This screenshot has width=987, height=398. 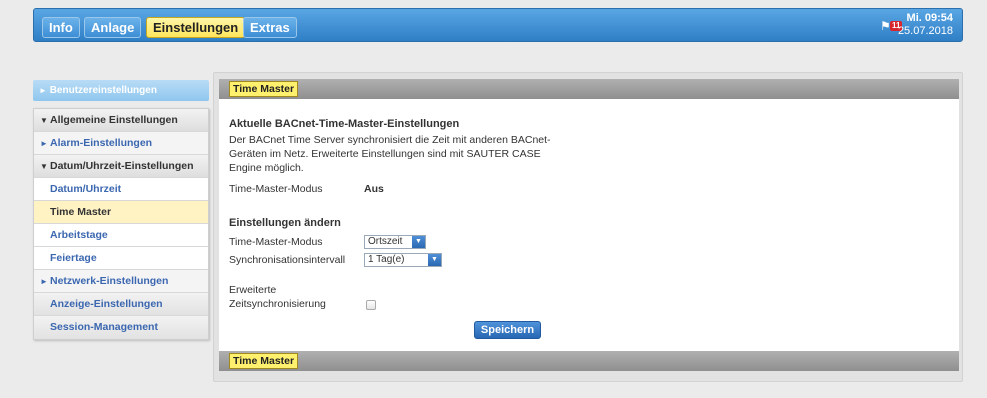 What do you see at coordinates (121, 327) in the screenshot?
I see `sidebar-item-session-management: Session-Management` at bounding box center [121, 327].